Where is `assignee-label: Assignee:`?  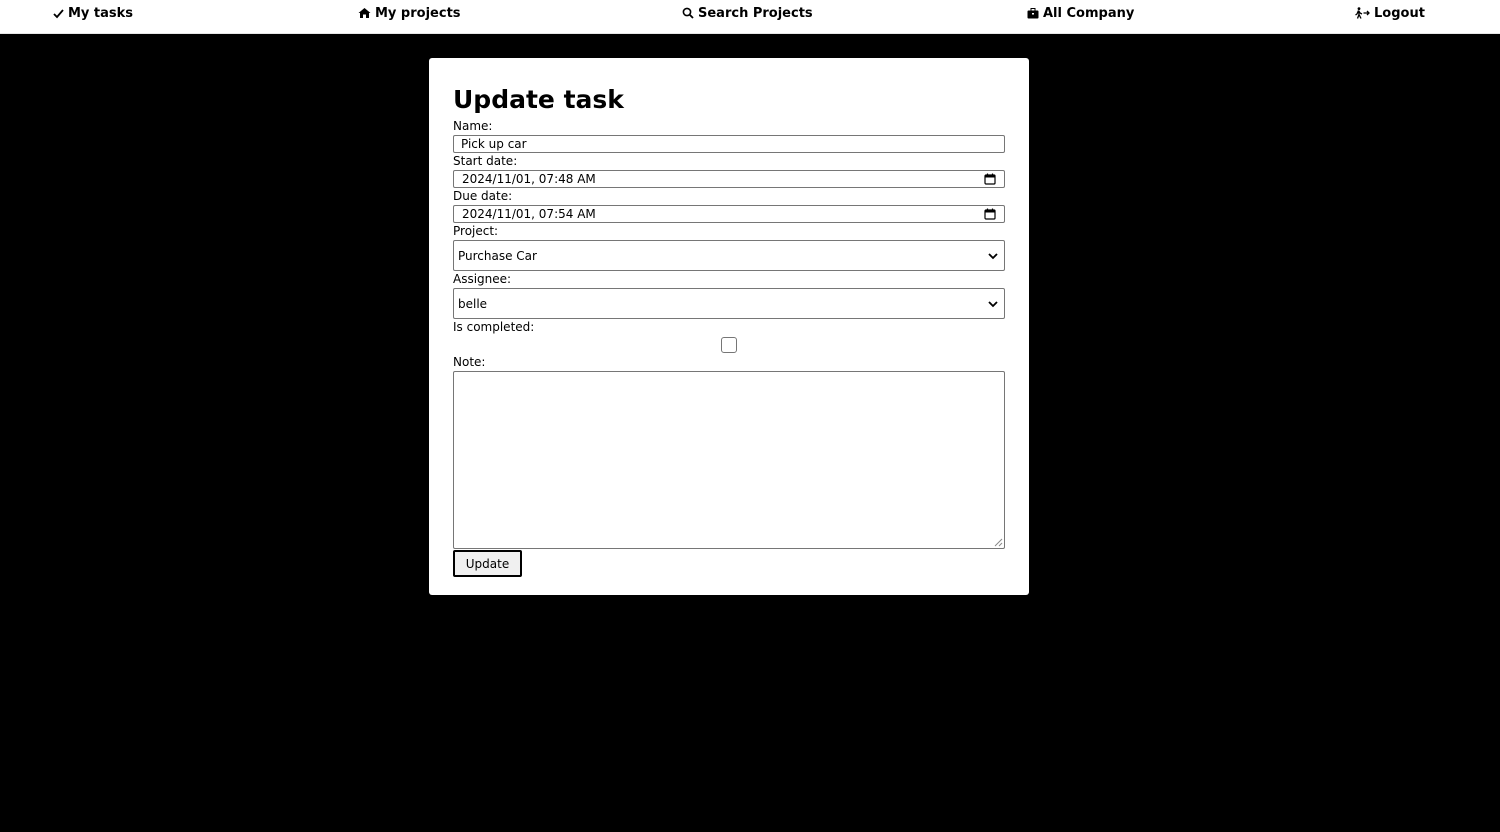 assignee-label: Assignee: is located at coordinates (482, 279).